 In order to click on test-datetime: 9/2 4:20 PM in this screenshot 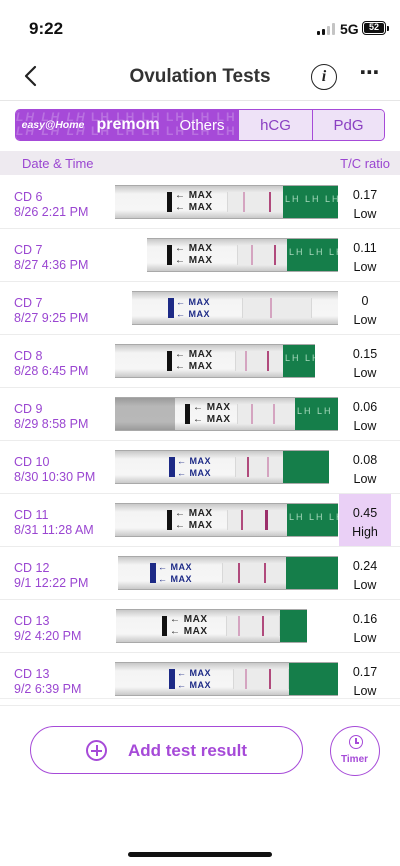, I will do `click(48, 636)`.